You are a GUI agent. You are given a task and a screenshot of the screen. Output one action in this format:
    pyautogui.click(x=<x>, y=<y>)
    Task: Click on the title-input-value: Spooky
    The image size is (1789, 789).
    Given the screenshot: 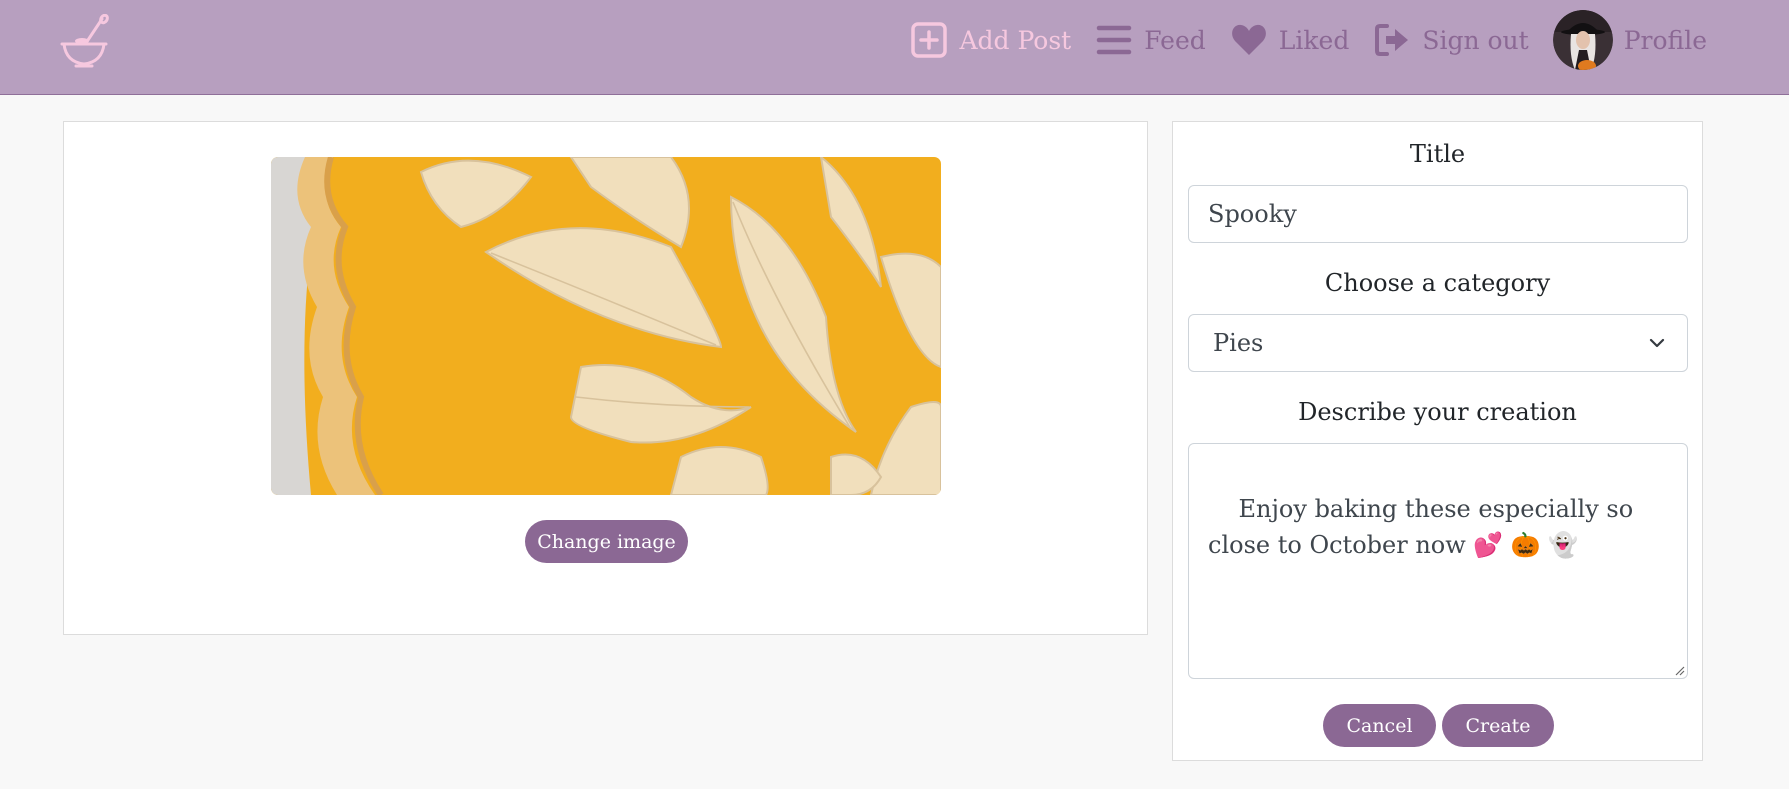 What is the action you would take?
    pyautogui.click(x=1252, y=214)
    